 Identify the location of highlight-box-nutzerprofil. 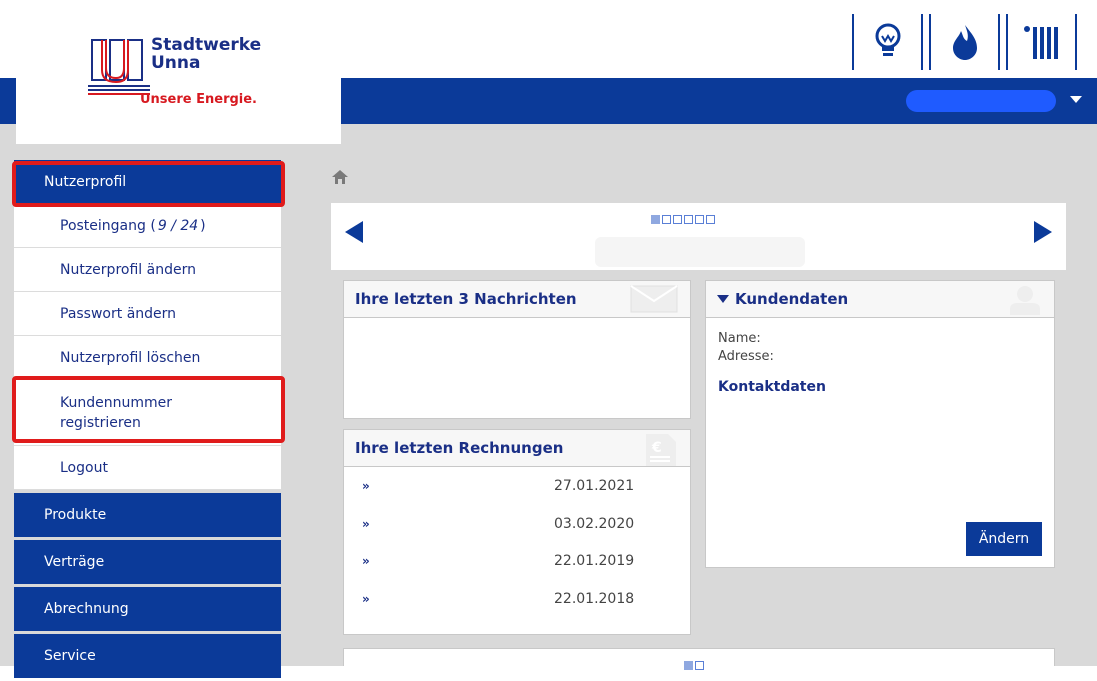
(148, 184).